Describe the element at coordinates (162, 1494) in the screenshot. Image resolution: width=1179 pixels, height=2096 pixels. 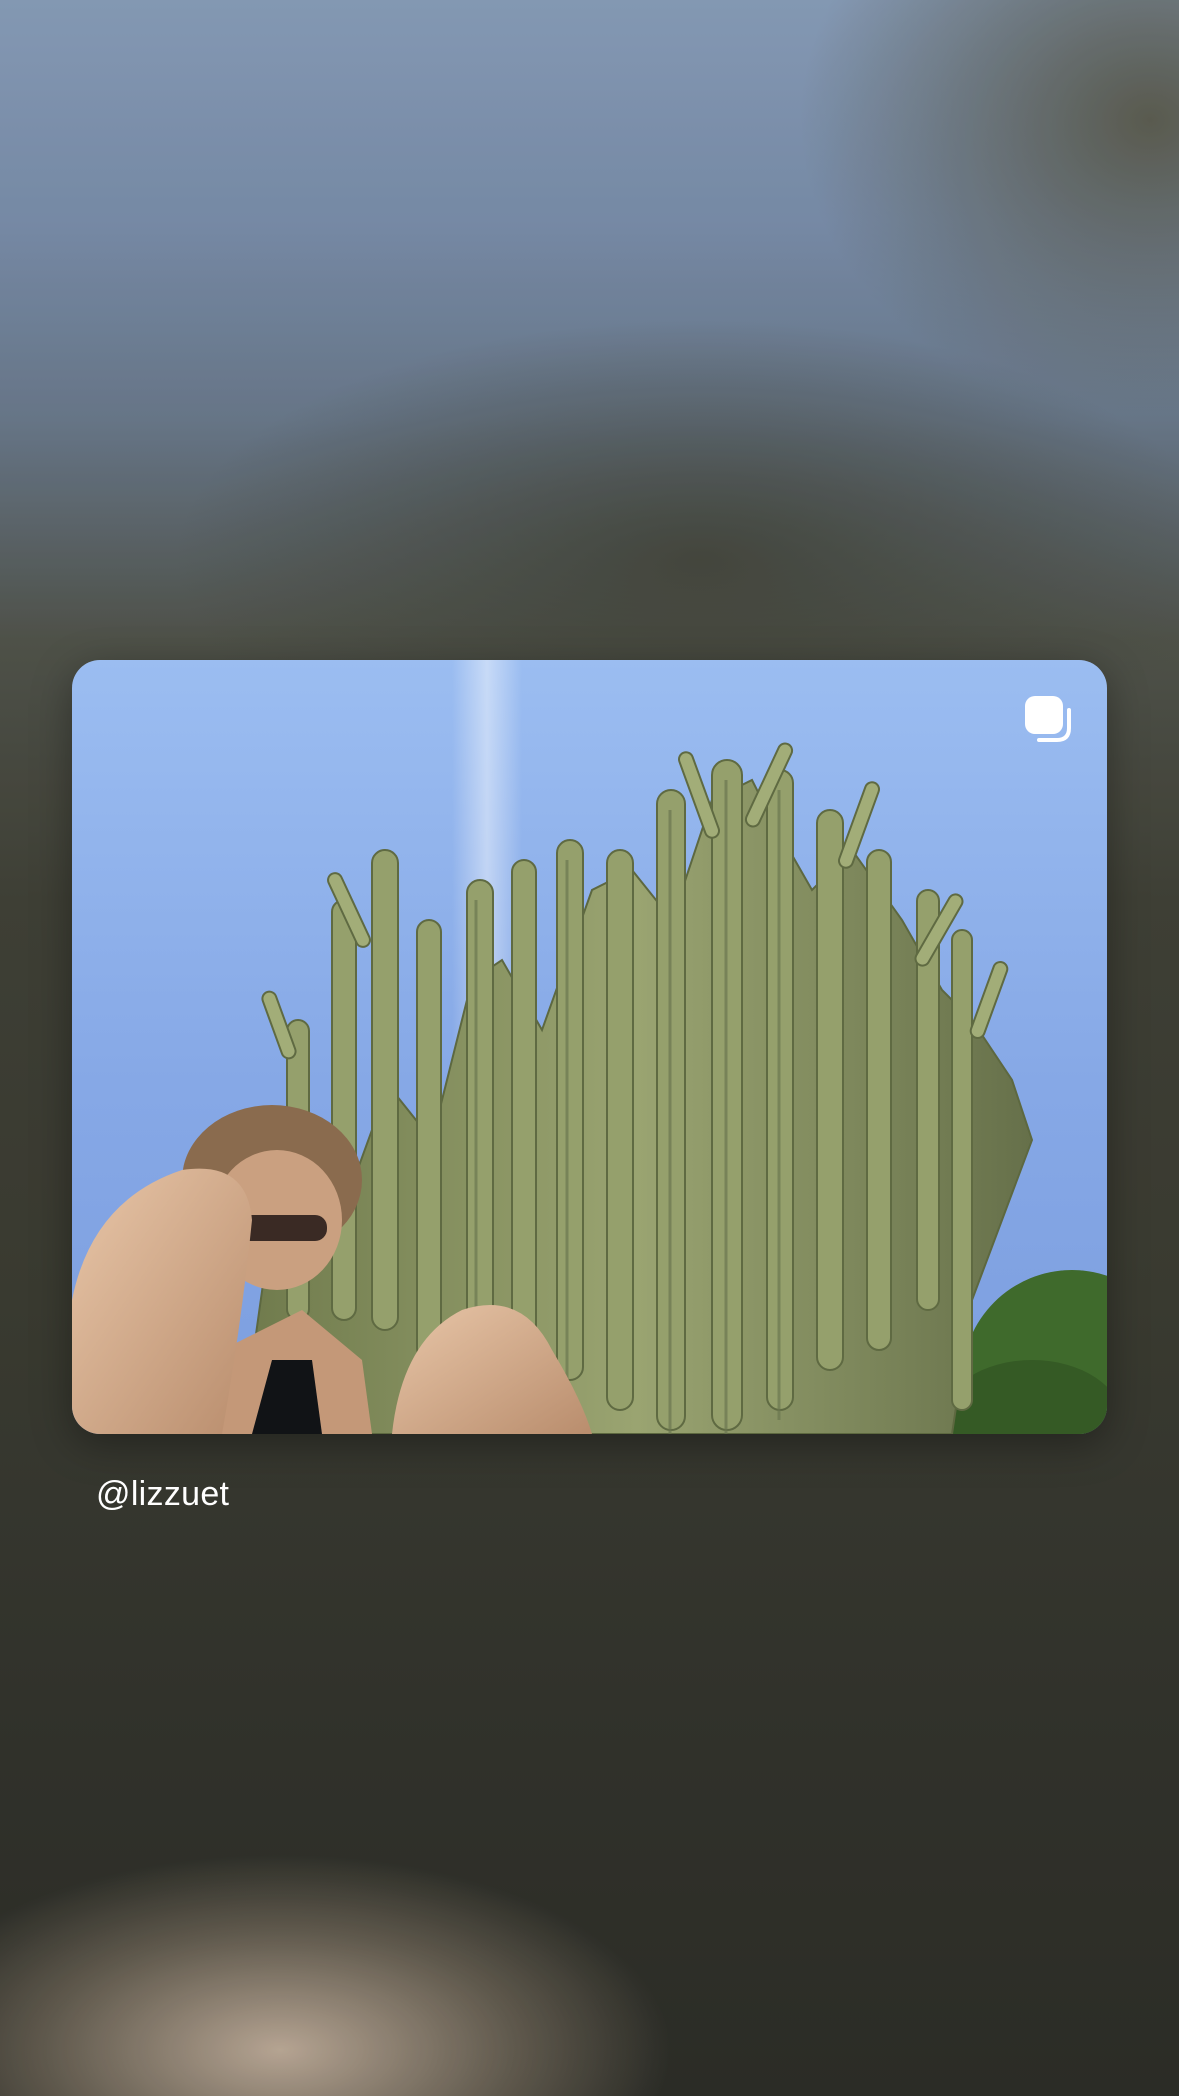
I see `author-username: @lizzuet` at that location.